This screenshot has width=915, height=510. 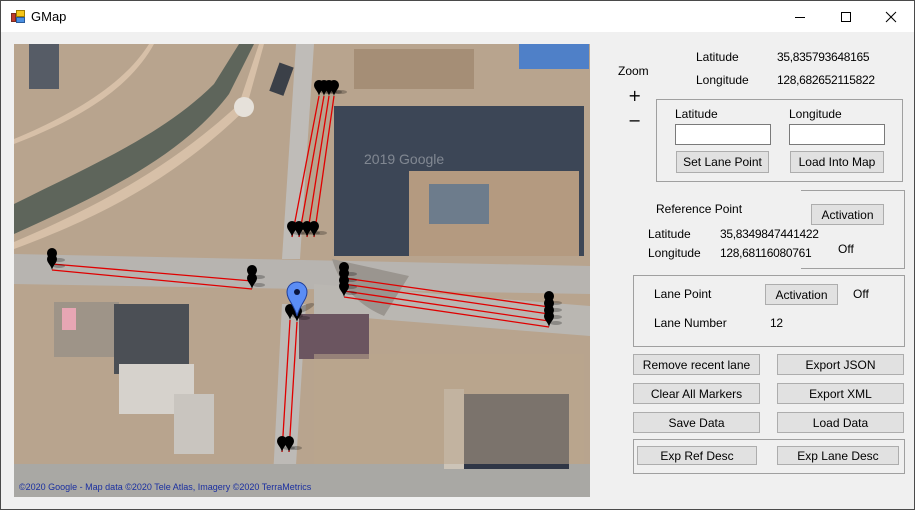 What do you see at coordinates (634, 120) in the screenshot?
I see `zoom-out-button: −` at bounding box center [634, 120].